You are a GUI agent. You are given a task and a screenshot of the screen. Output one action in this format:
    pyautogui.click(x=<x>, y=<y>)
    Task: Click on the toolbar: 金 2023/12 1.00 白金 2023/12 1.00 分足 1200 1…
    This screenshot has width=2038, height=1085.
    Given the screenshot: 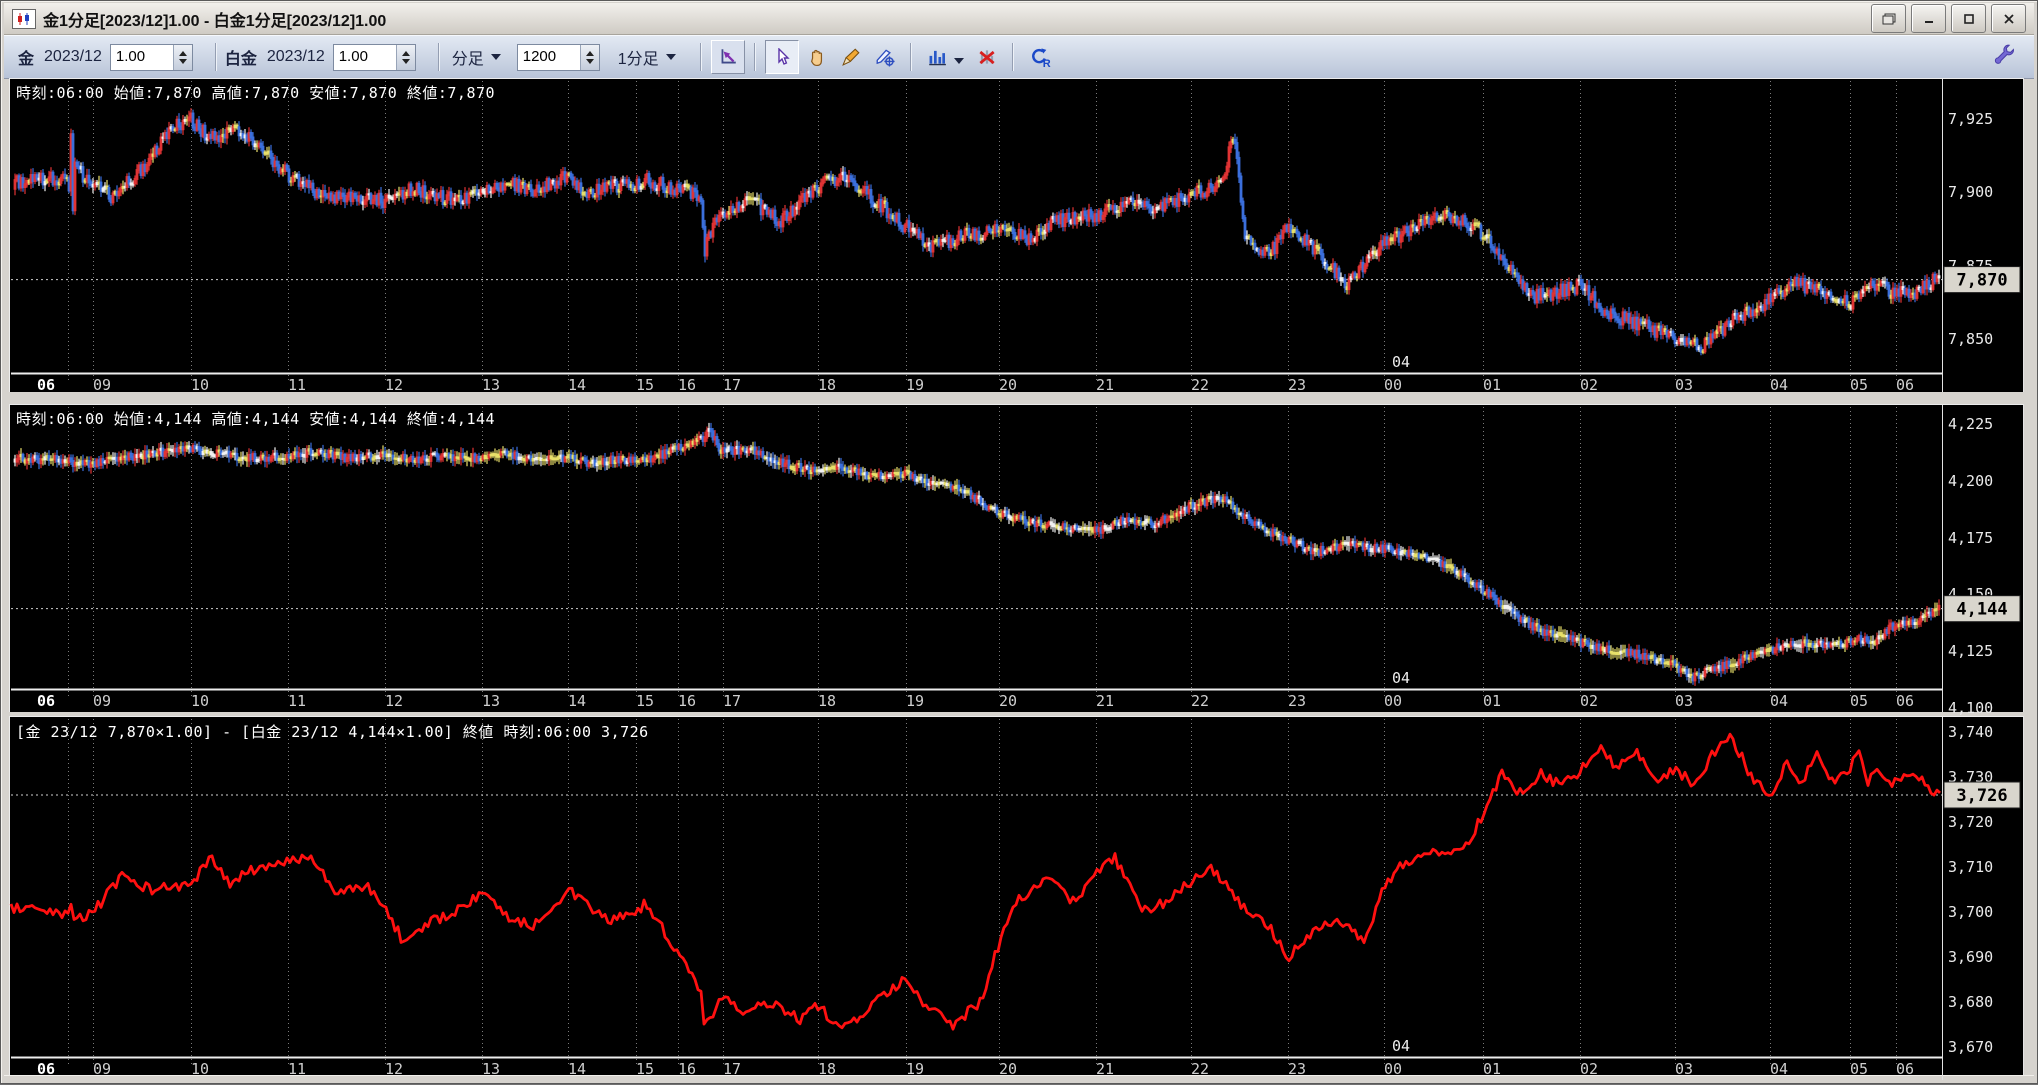 What is the action you would take?
    pyautogui.click(x=1019, y=57)
    